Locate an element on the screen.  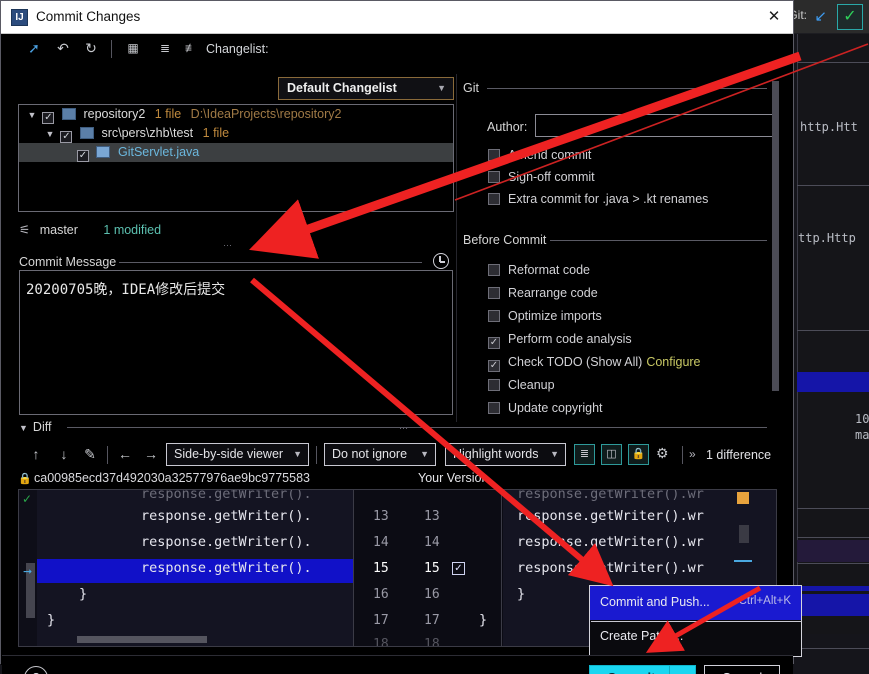
read-only-lock-icon: 🔒 is located at coordinates (638, 454).